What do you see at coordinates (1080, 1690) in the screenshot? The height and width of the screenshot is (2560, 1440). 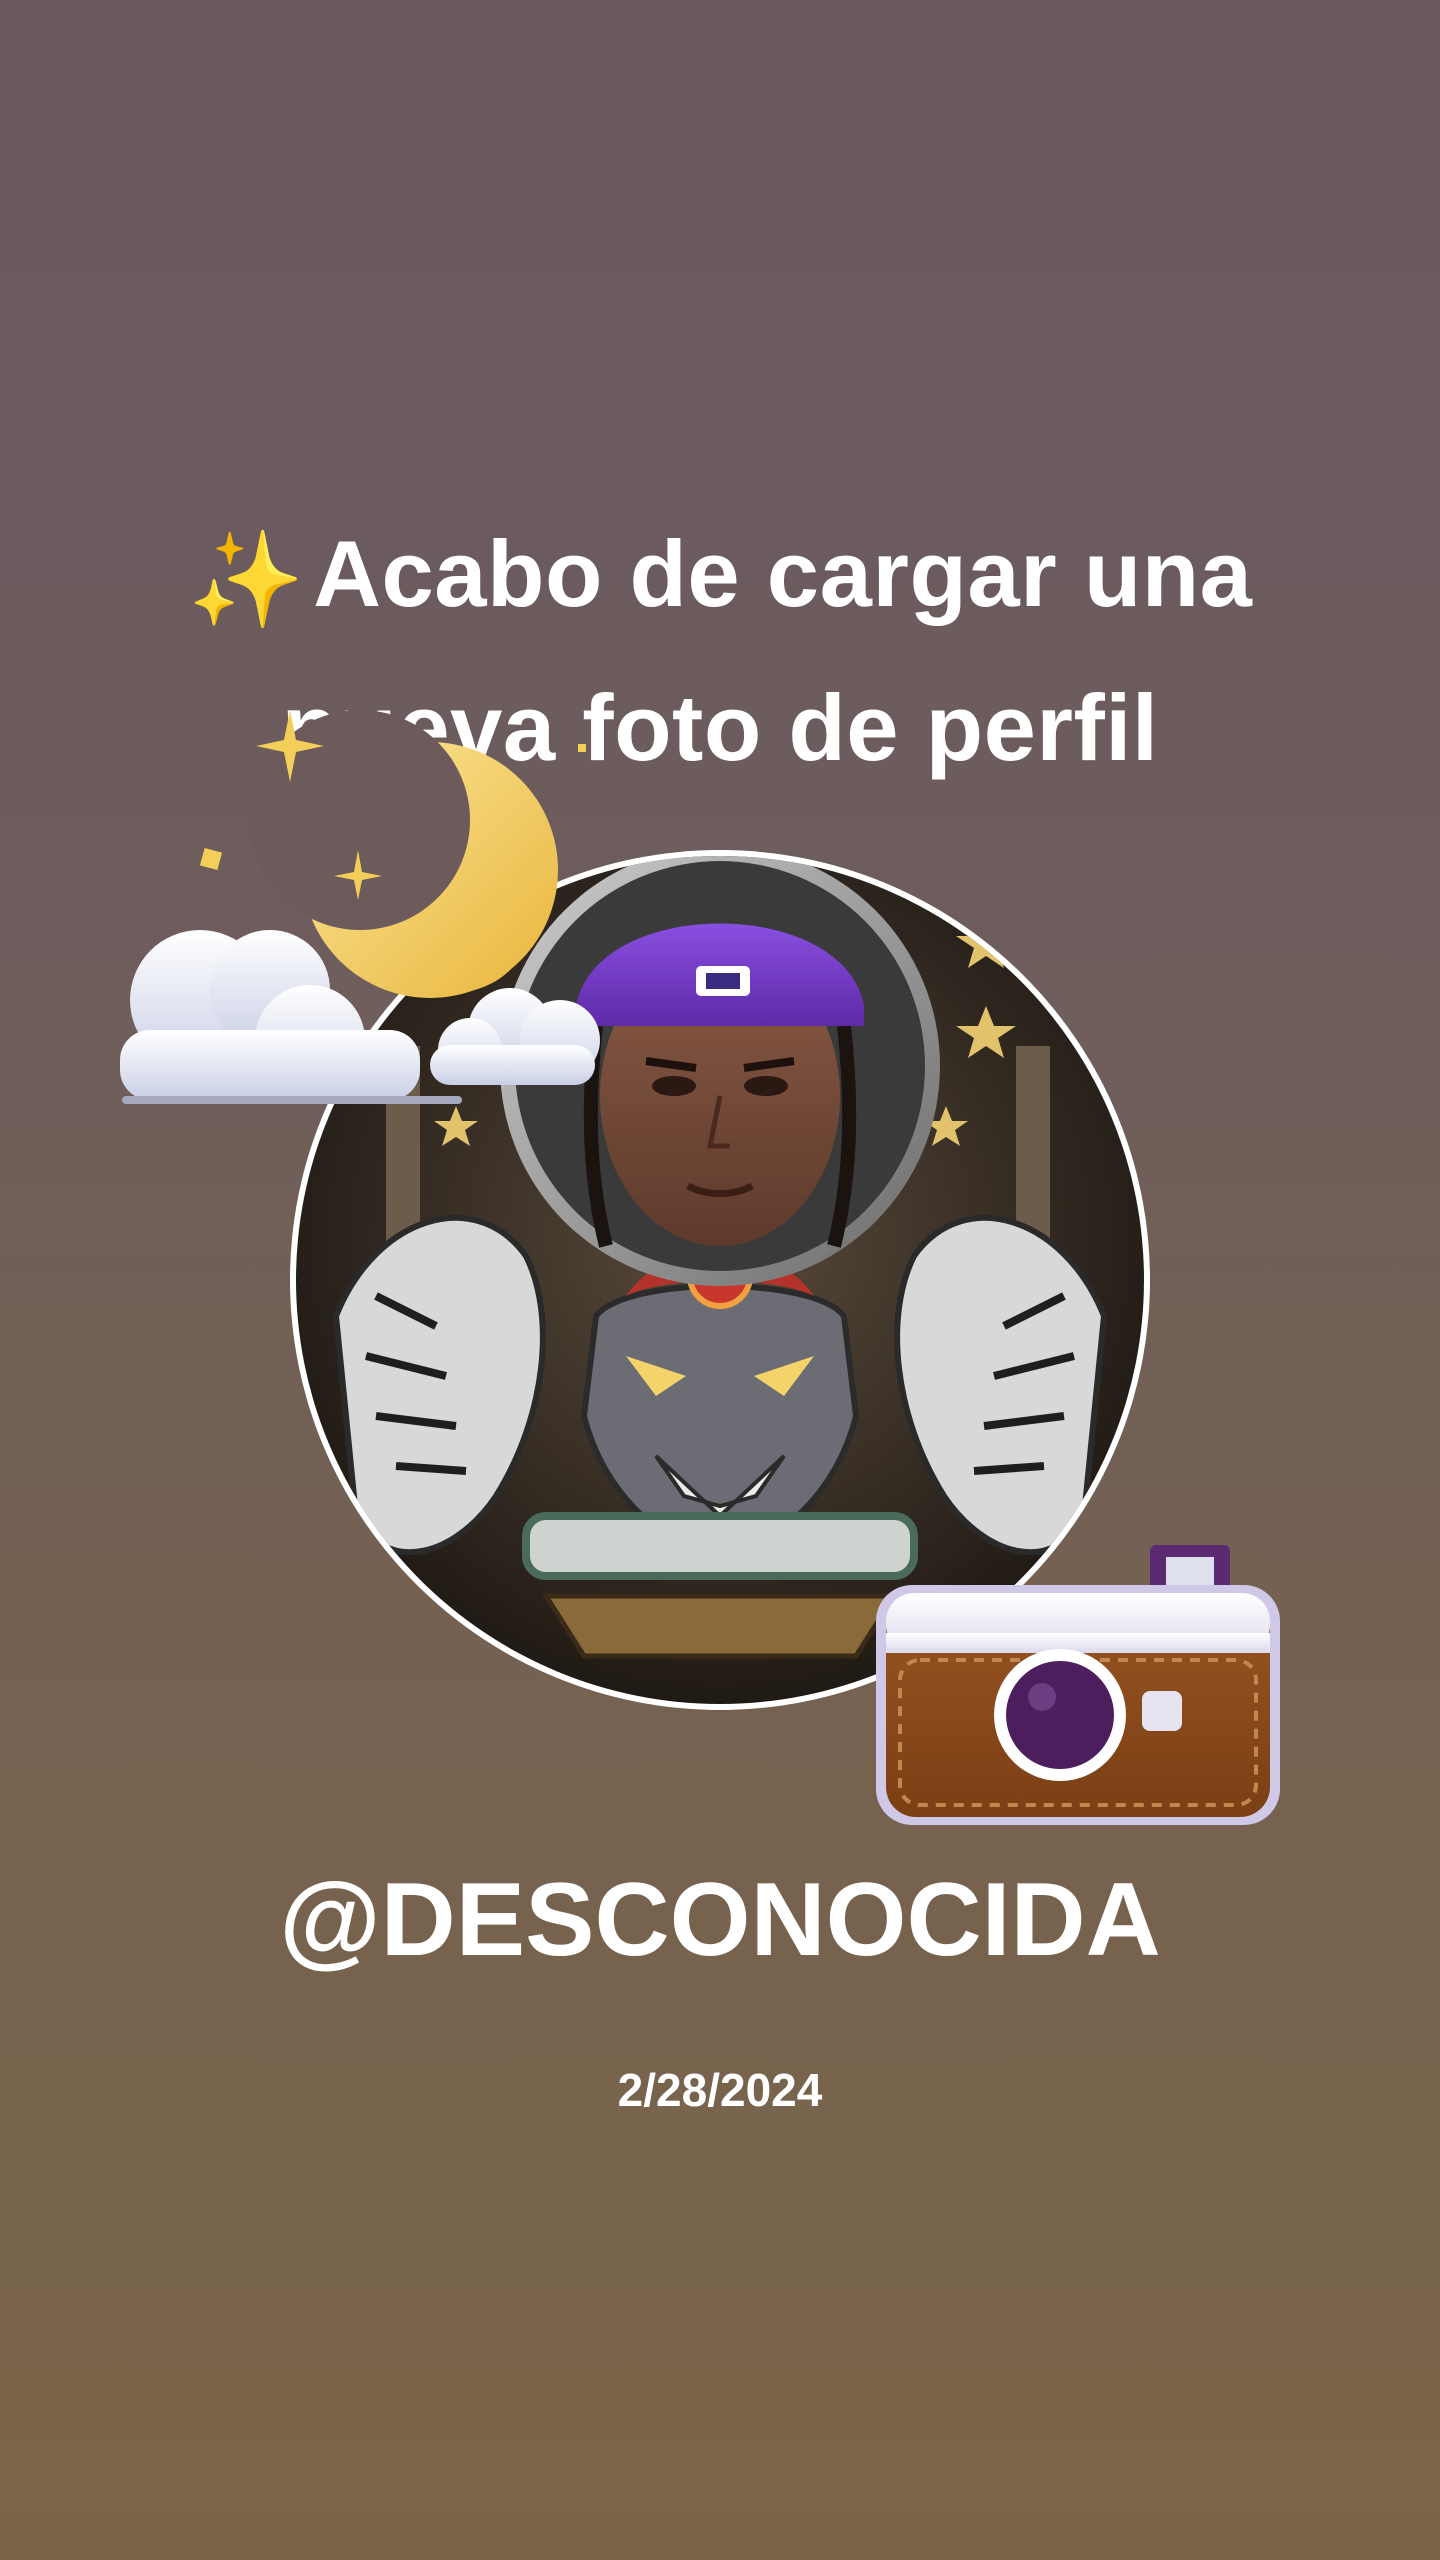 I see `camera-icon` at bounding box center [1080, 1690].